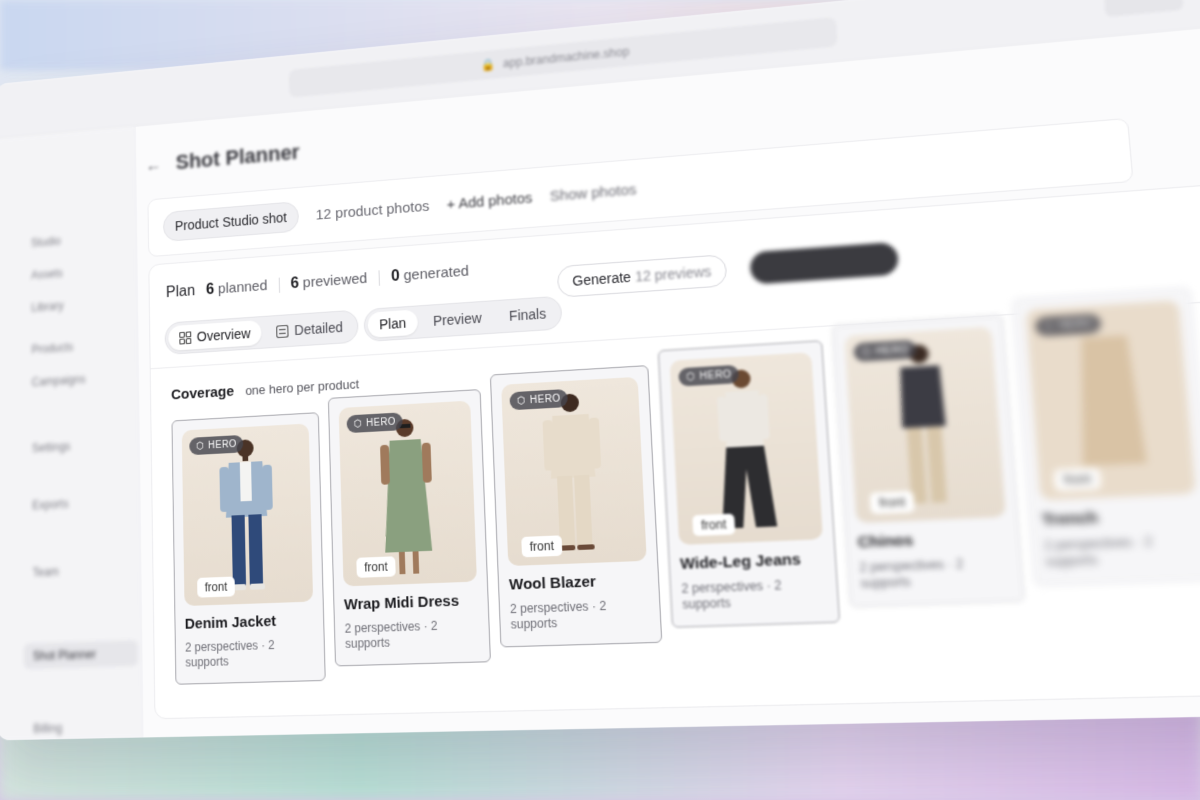  Describe the element at coordinates (335, 280) in the screenshot. I see `previewed-label: previewed` at that location.